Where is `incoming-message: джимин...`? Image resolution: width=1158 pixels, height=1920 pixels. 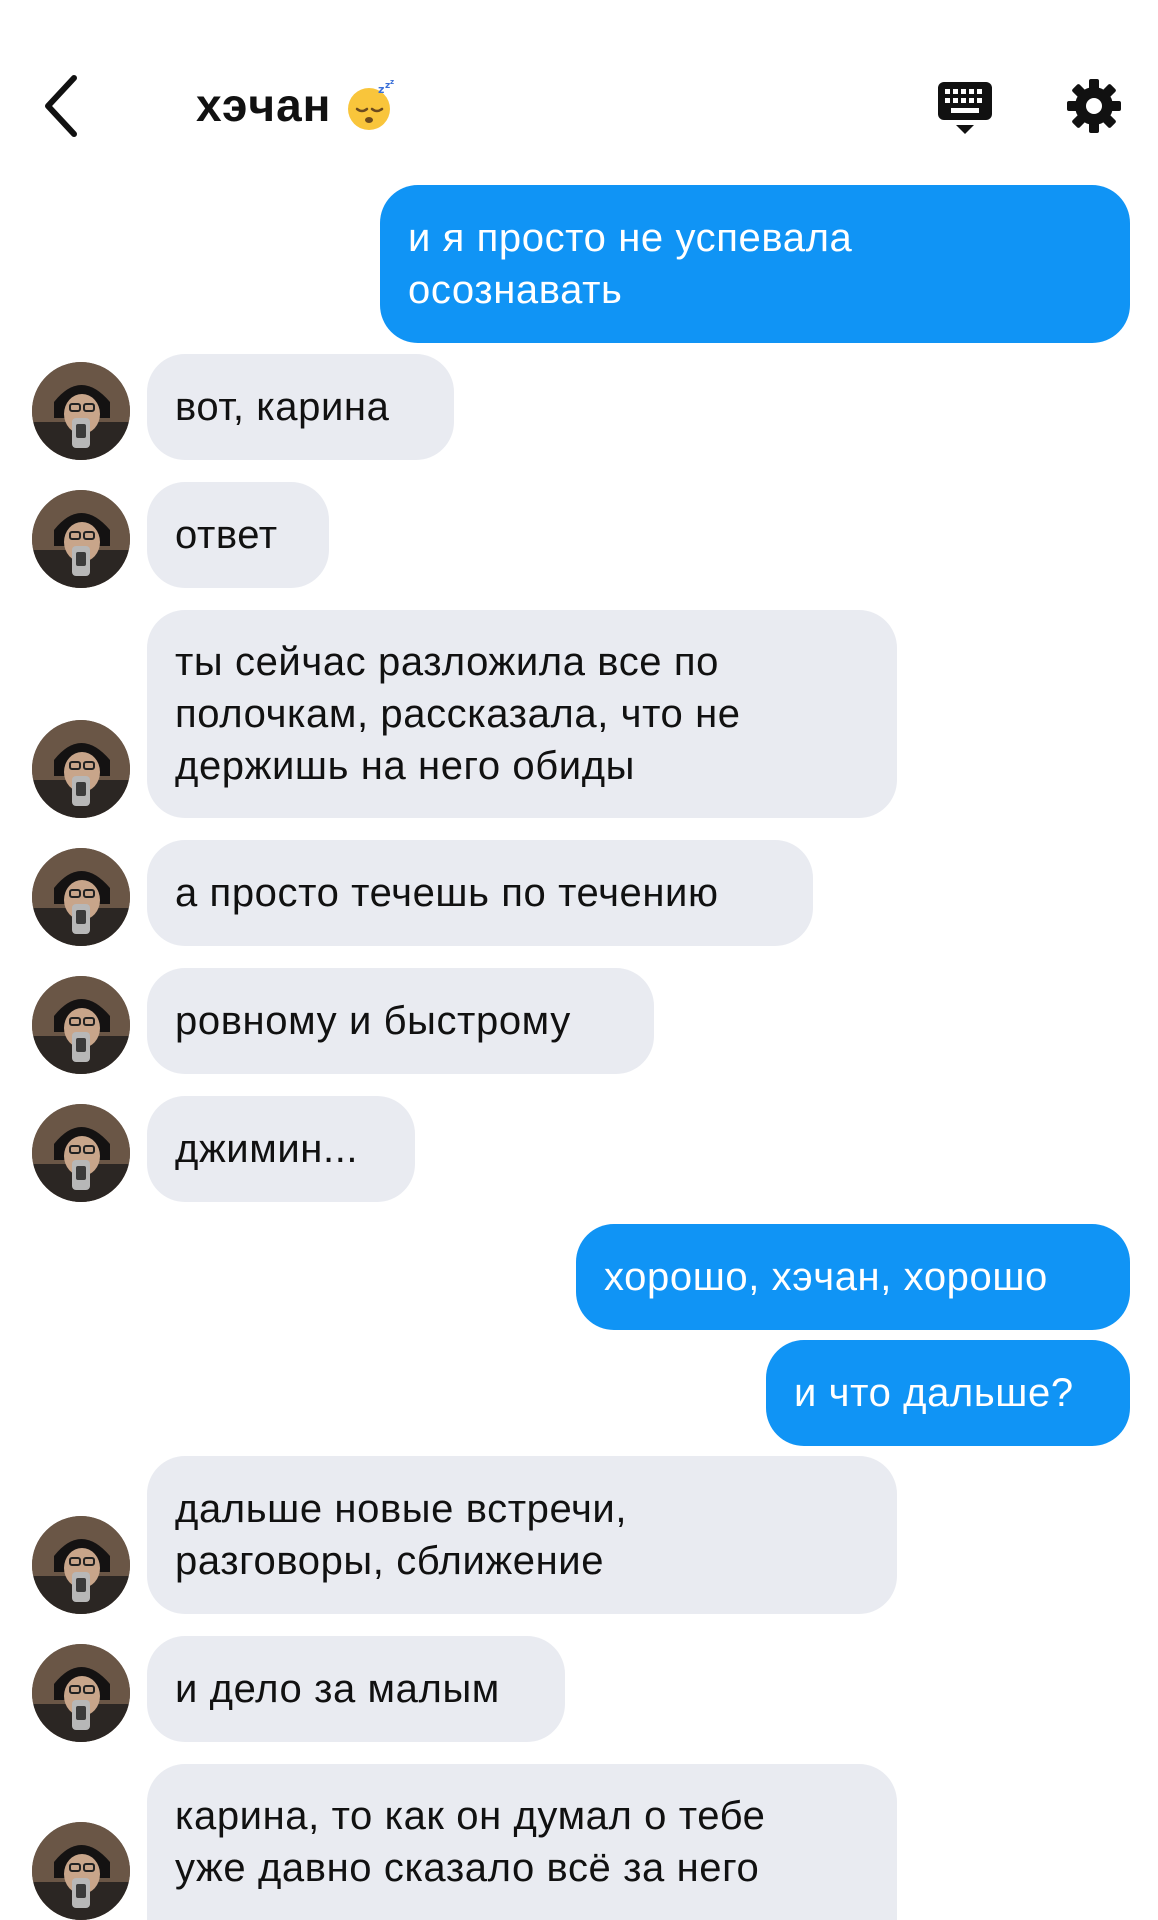 incoming-message: джимин... is located at coordinates (281, 1149).